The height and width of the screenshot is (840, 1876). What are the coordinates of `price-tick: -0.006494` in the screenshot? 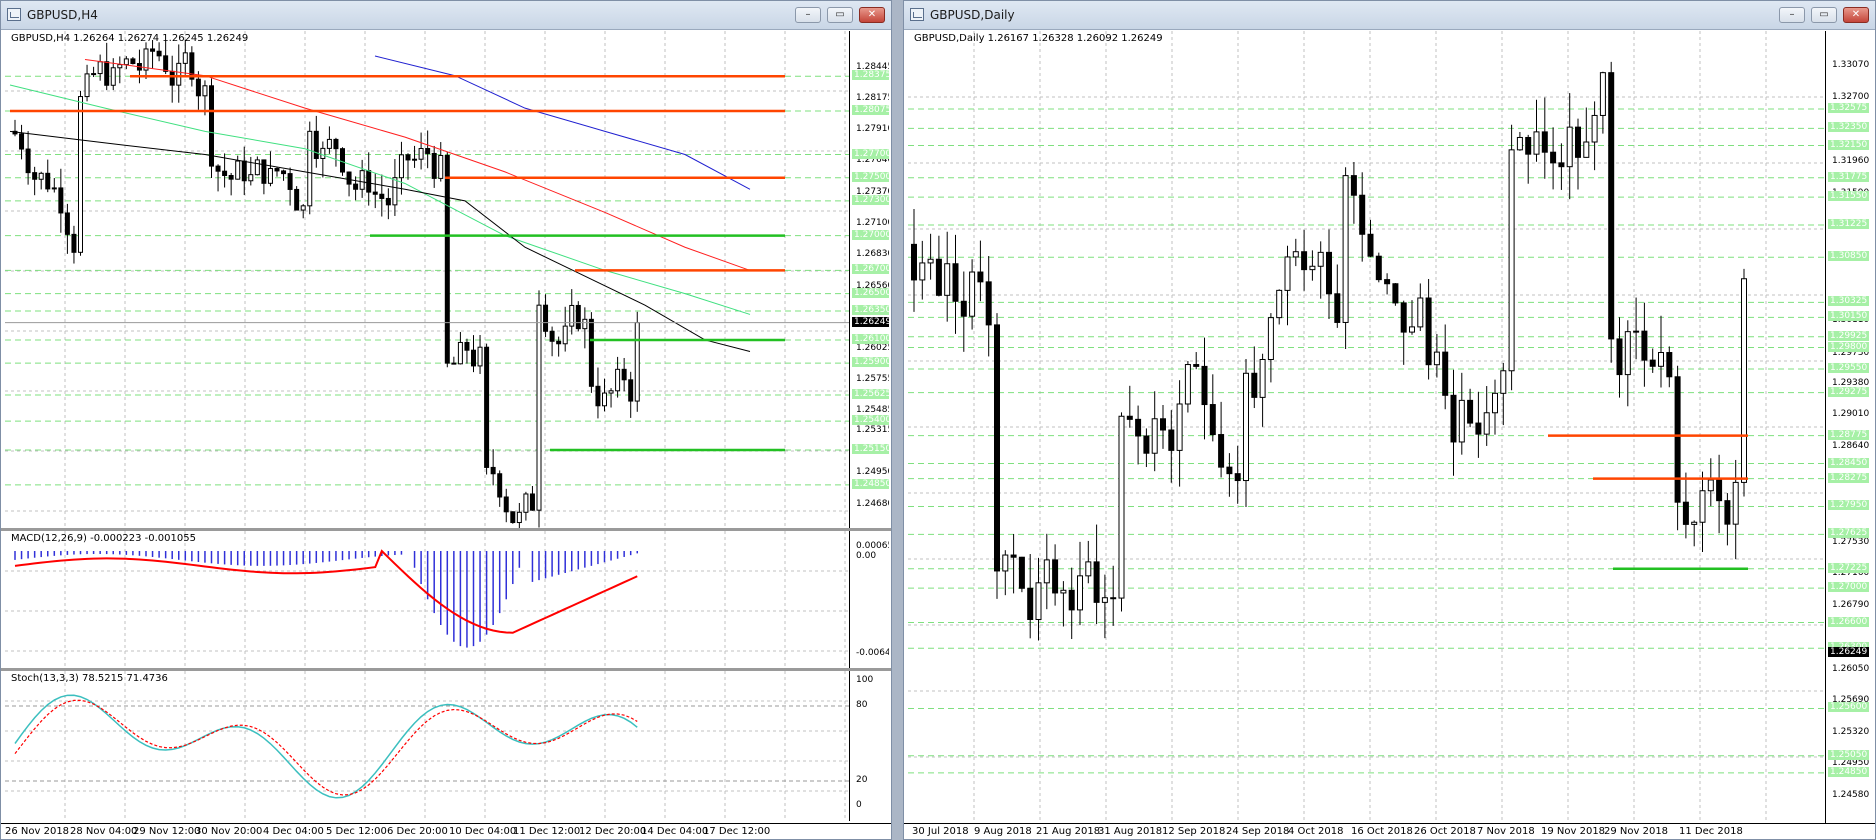 It's located at (872, 653).